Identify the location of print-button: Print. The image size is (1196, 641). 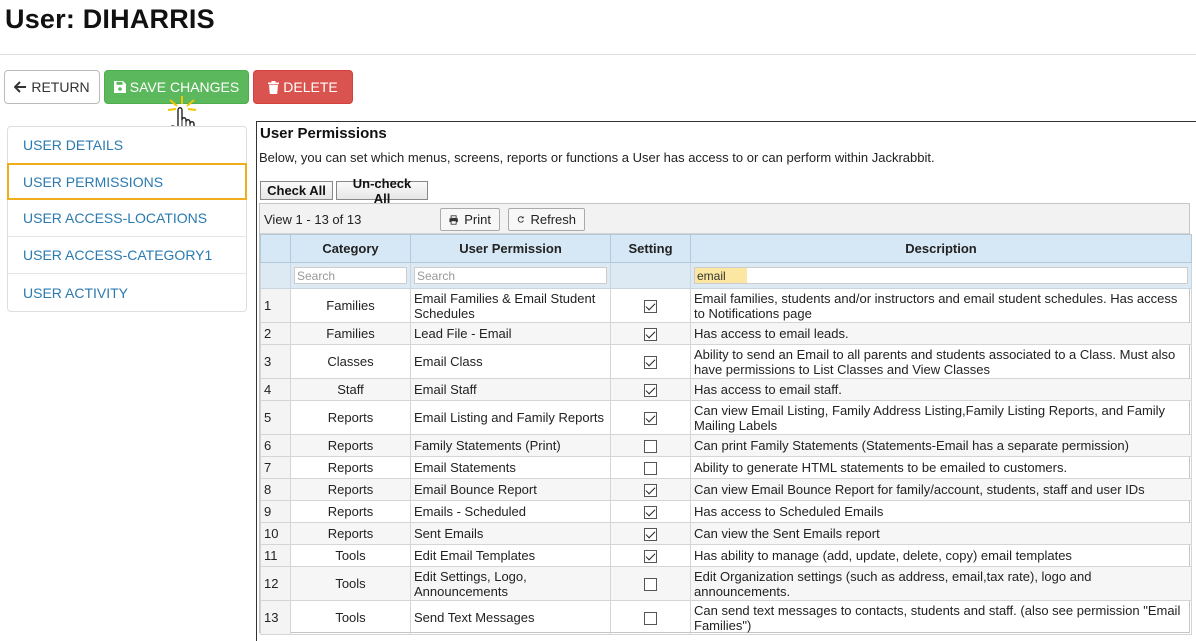
(470, 219).